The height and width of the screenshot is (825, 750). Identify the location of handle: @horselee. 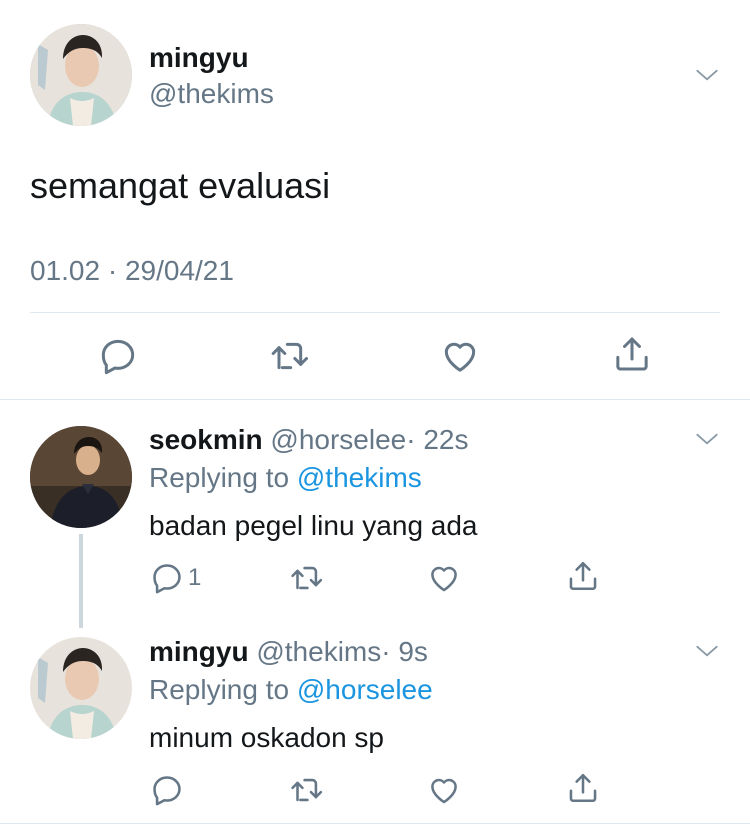
(338, 439).